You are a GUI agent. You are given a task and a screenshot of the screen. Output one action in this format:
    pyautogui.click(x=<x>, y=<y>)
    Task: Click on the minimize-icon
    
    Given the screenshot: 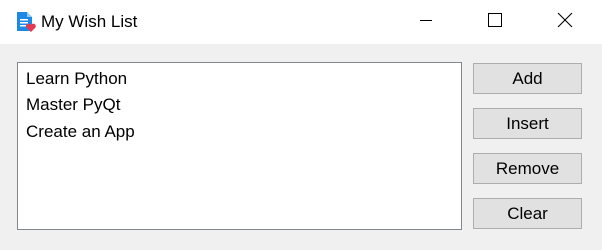 What is the action you would take?
    pyautogui.click(x=426, y=22)
    